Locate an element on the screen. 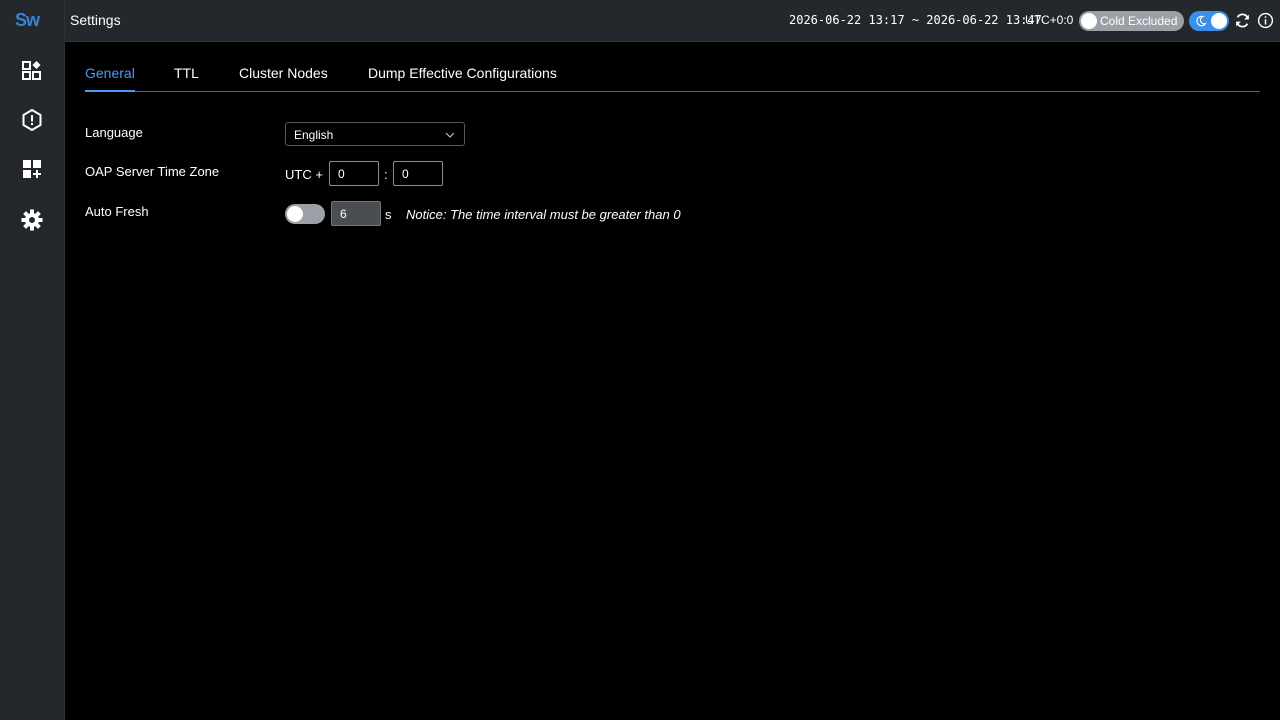 This screenshot has height=720, width=1280. utc-hours-input is located at coordinates (354, 173).